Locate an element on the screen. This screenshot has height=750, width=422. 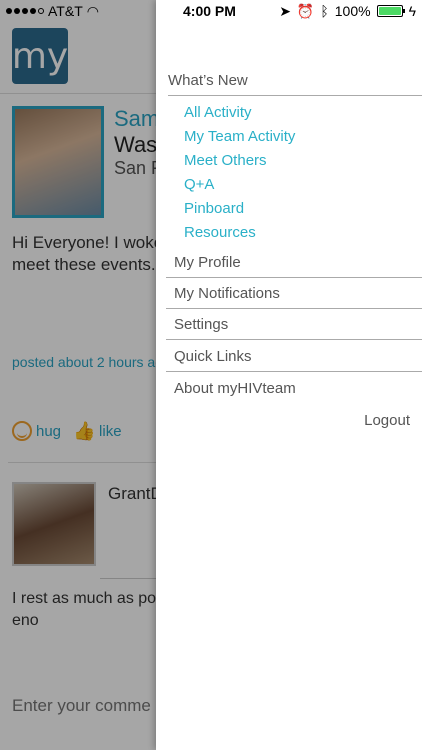
menu-item-quick-links: Quick Links is located at coordinates (294, 360).